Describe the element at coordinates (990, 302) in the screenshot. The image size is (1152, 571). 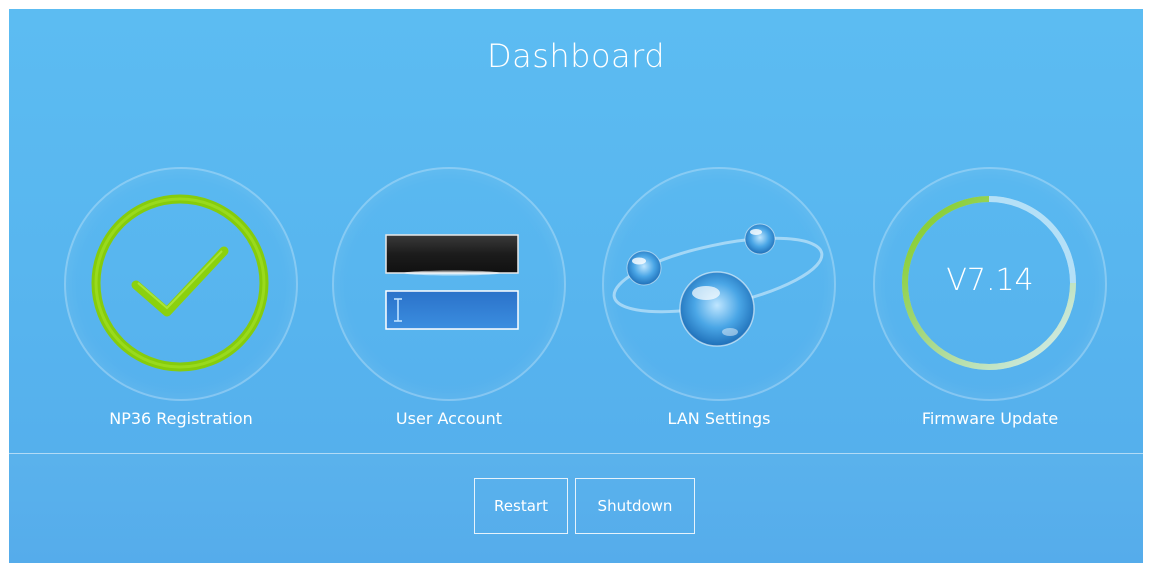
I see `tile-firmware-update: V7.14 Firmware Update` at that location.